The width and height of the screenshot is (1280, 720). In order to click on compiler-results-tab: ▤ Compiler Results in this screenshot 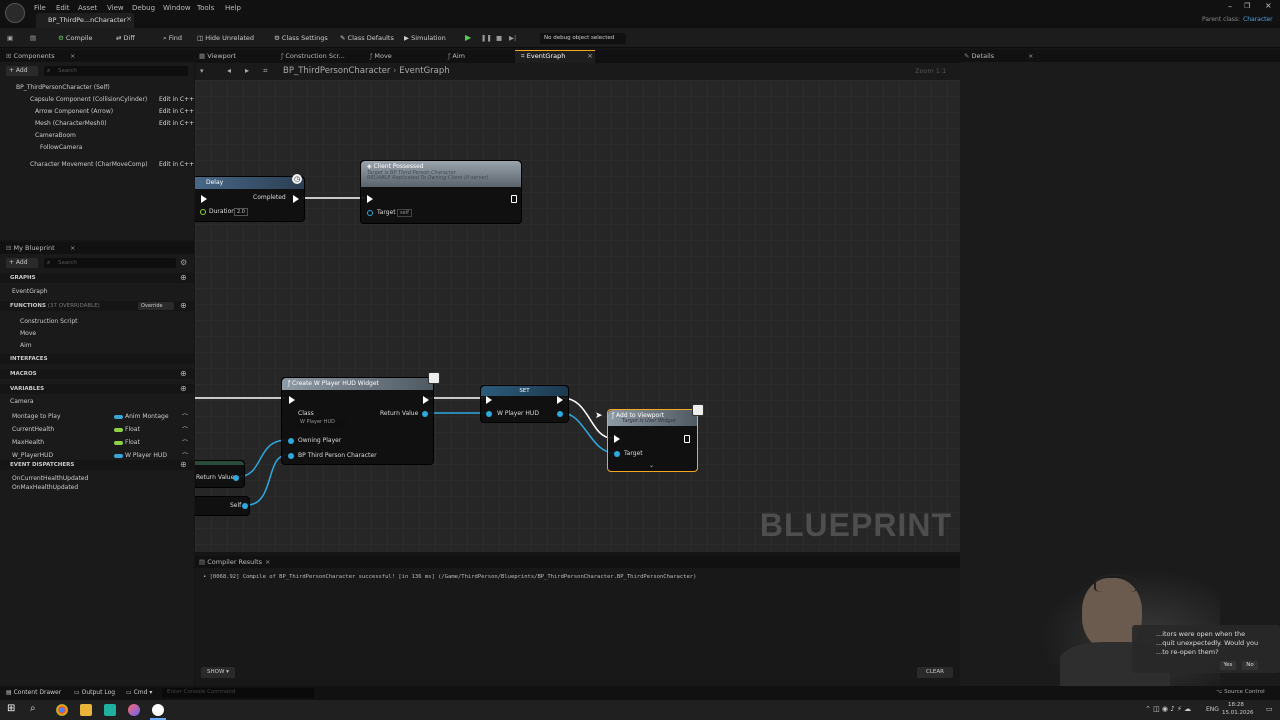, I will do `click(230, 562)`.